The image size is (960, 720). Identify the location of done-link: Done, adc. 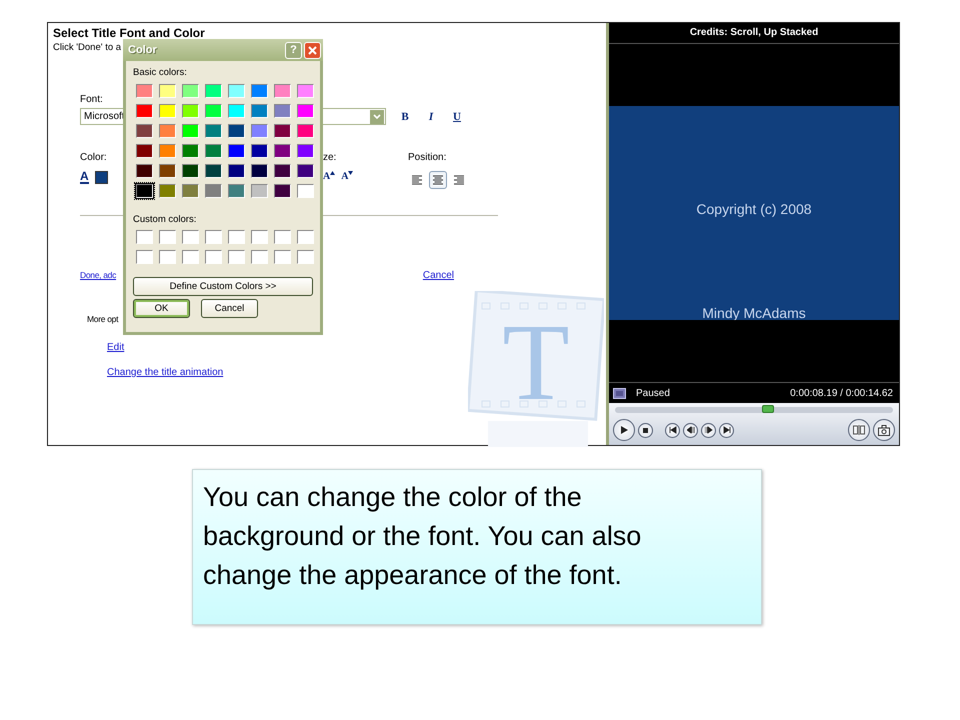
(98, 275).